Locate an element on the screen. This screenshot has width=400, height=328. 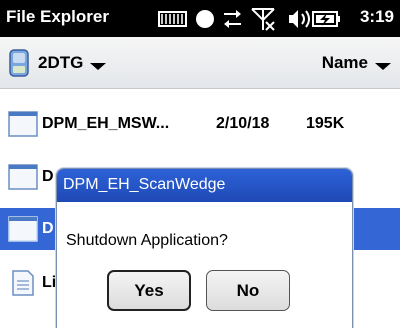
sort-dropdown: Name is located at coordinates (357, 63).